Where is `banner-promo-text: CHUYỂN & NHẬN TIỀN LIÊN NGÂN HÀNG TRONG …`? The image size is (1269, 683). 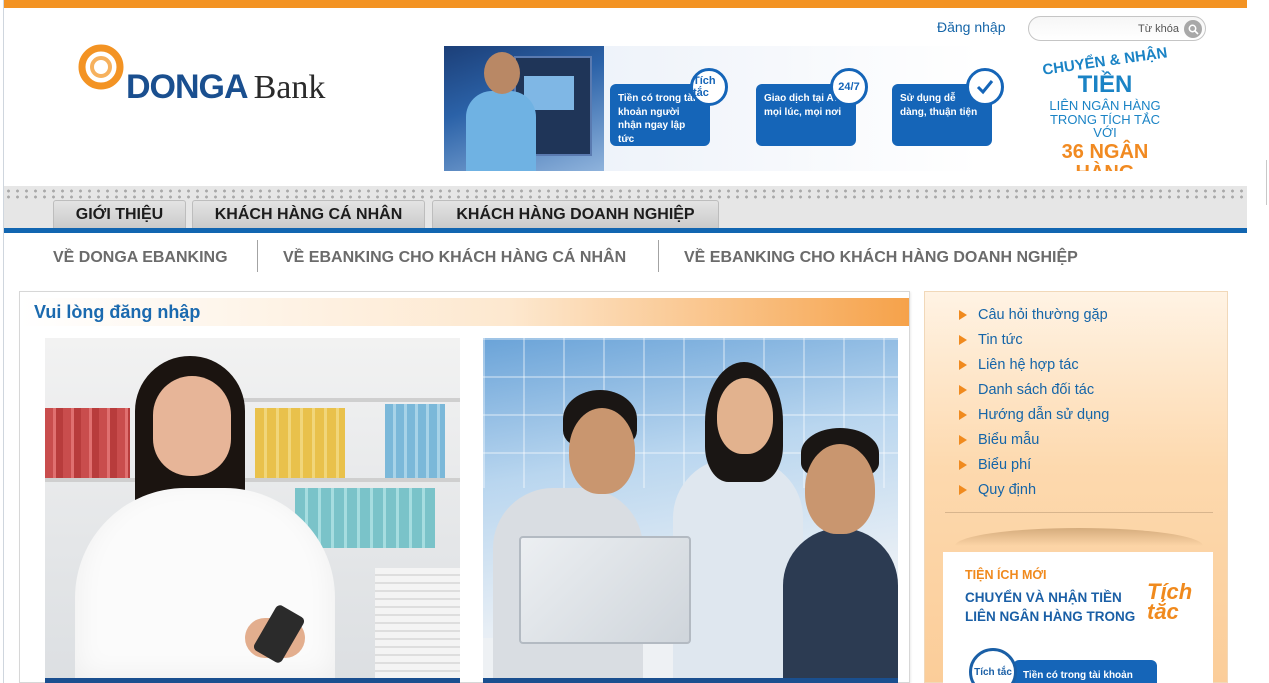
banner-promo-text: CHUYỂN & NHẬN TIỀN LIÊN NGÂN HÀNG TRONG … is located at coordinates (1105, 108).